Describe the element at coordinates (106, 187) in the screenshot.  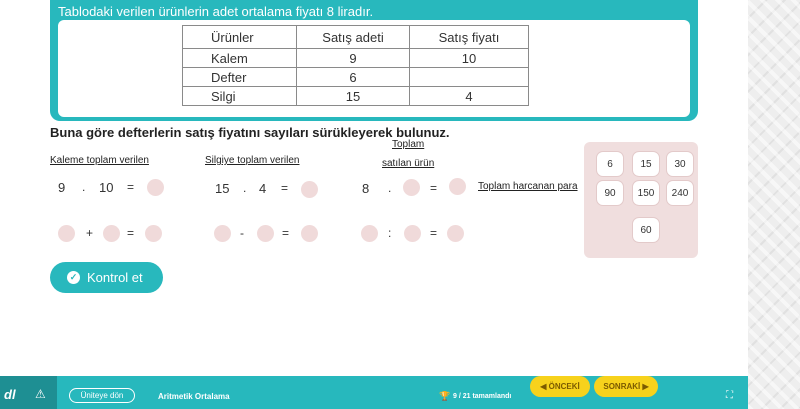
I see `kalem-price: 10` at that location.